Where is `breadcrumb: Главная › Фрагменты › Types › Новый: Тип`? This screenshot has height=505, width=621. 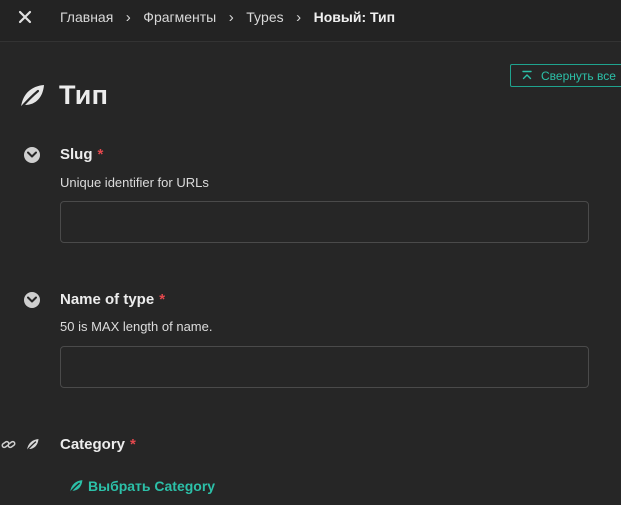
breadcrumb: Главная › Фрагменты › Types › Новый: Тип is located at coordinates (227, 17).